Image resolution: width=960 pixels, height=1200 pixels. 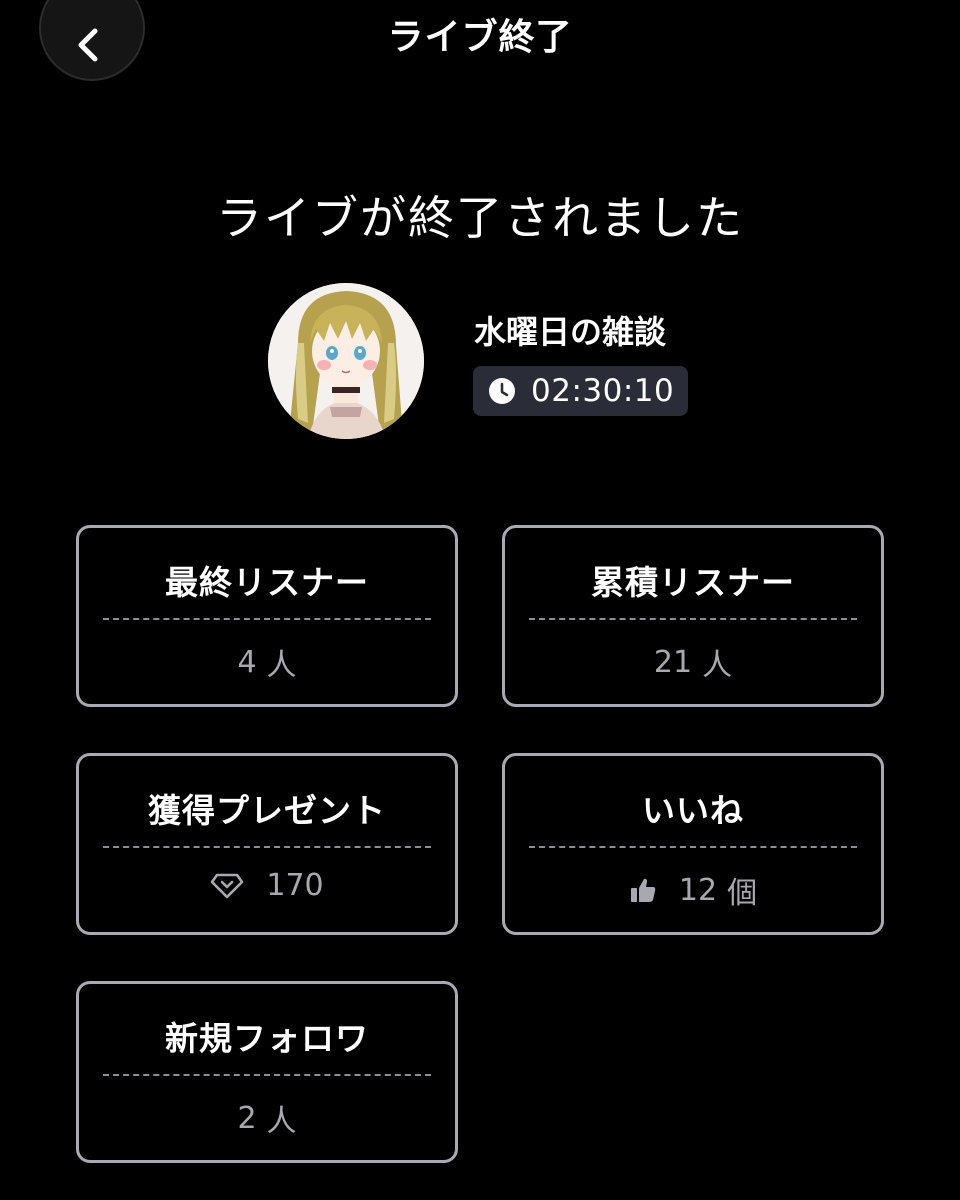 What do you see at coordinates (693, 844) in the screenshot?
I see `stat-card-likes: いいね 12 個` at bounding box center [693, 844].